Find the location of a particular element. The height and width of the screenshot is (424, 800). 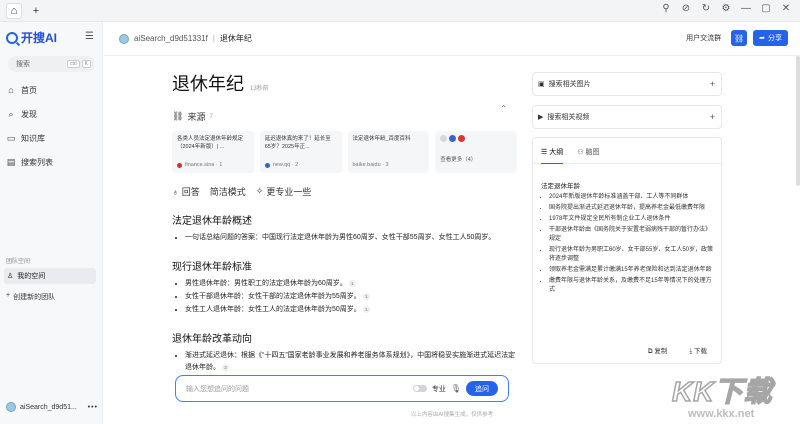

sources-label: 来源 is located at coordinates (196, 117).